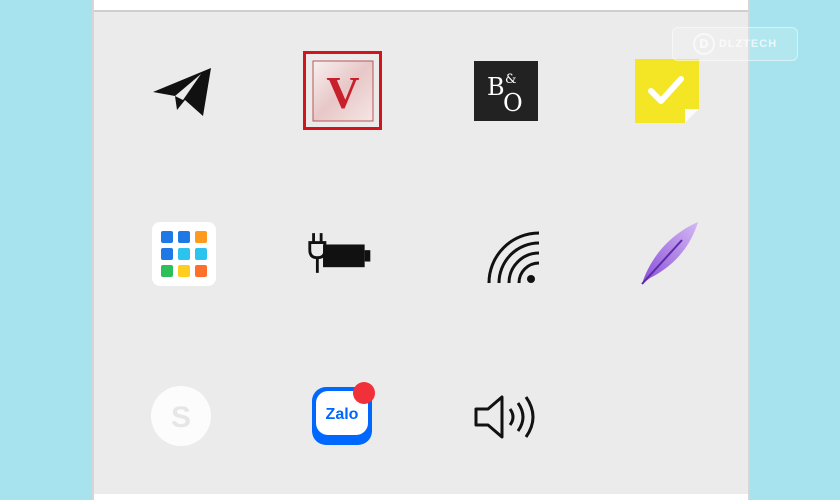  Describe the element at coordinates (341, 253) in the screenshot. I see `battery-charging-icon` at that location.